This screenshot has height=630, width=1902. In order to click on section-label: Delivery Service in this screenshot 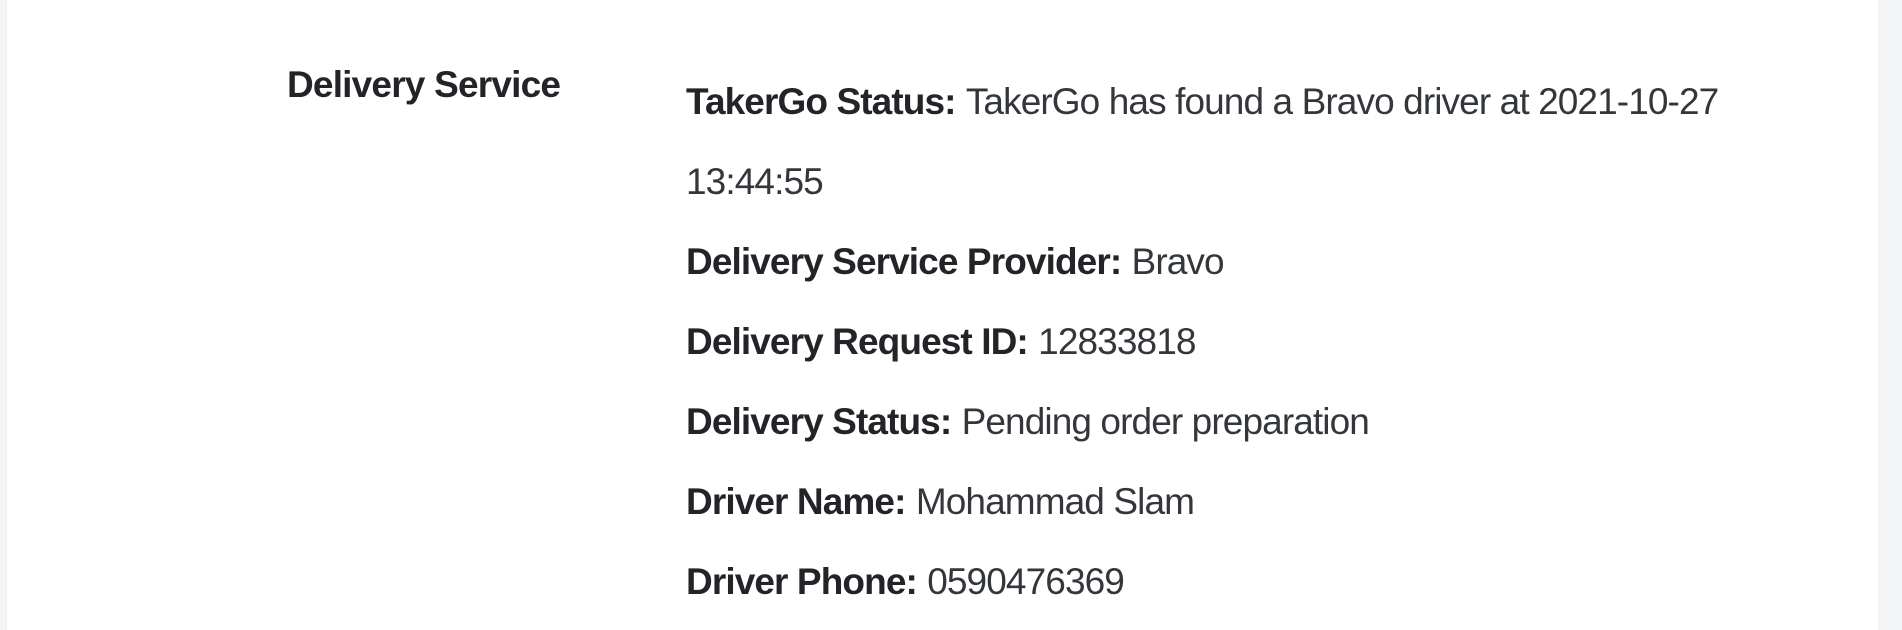, I will do `click(424, 84)`.